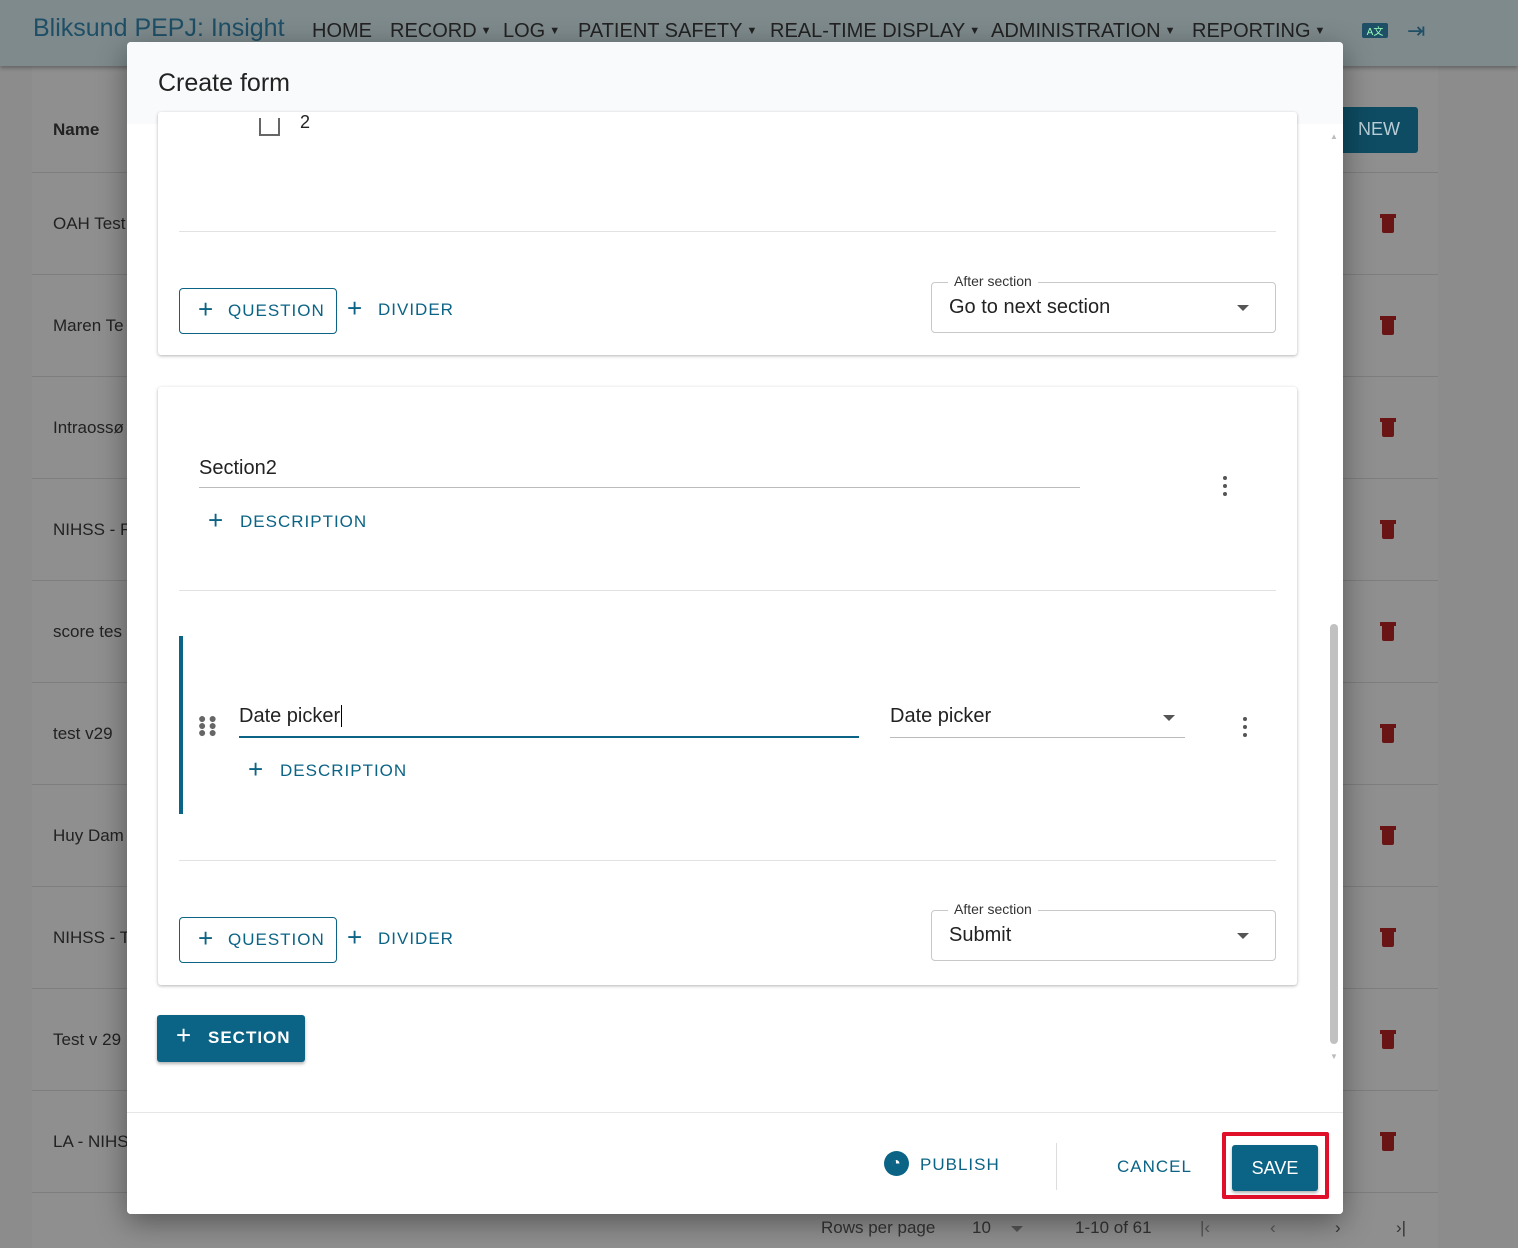  What do you see at coordinates (1205, 1228) in the screenshot?
I see `first-page-icon: |‹` at bounding box center [1205, 1228].